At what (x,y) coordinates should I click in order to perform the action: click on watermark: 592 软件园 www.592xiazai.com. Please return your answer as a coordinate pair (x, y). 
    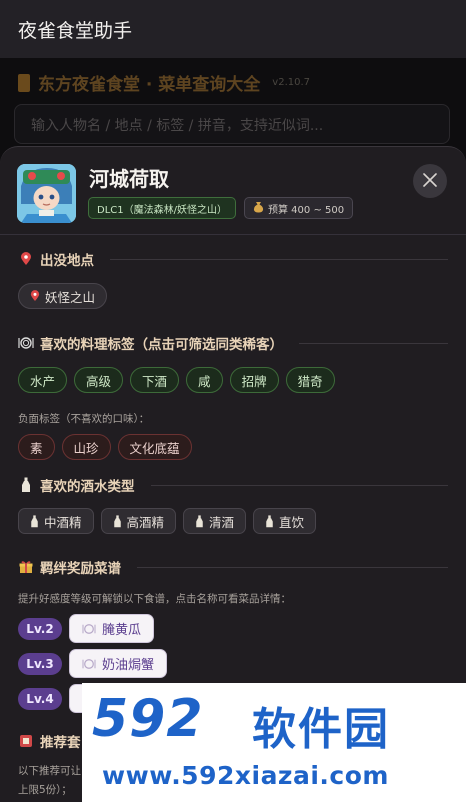
    Looking at the image, I should click on (274, 742).